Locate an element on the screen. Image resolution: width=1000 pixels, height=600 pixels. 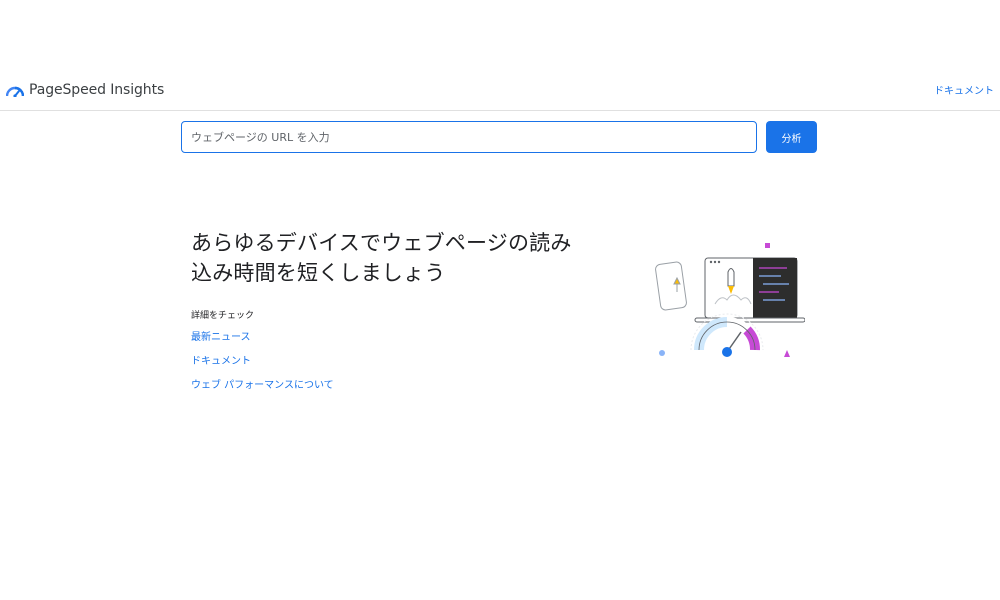
brand-home-link: PageSpeed Insights is located at coordinates (85, 90).